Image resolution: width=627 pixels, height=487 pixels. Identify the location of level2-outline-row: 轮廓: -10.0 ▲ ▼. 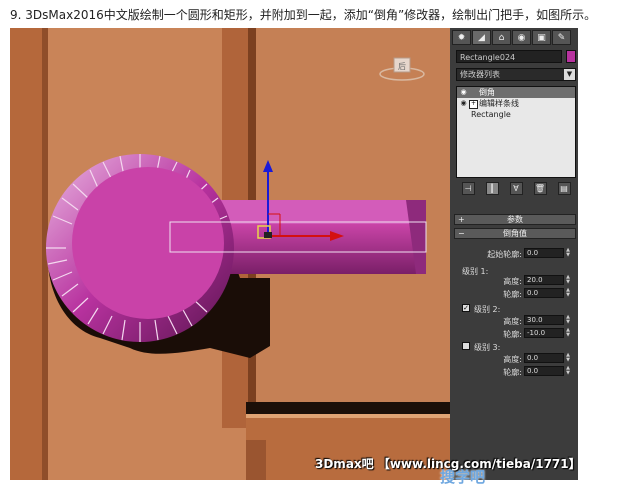
(514, 334).